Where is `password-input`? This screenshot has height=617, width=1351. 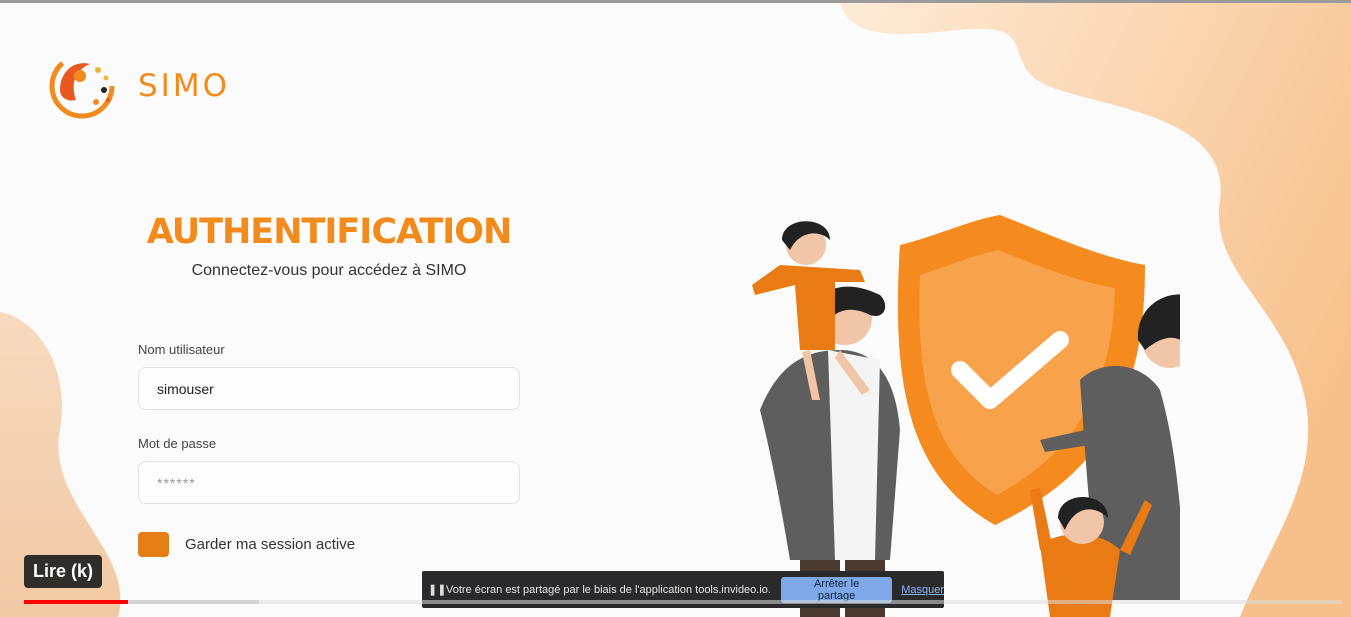 password-input is located at coordinates (329, 482).